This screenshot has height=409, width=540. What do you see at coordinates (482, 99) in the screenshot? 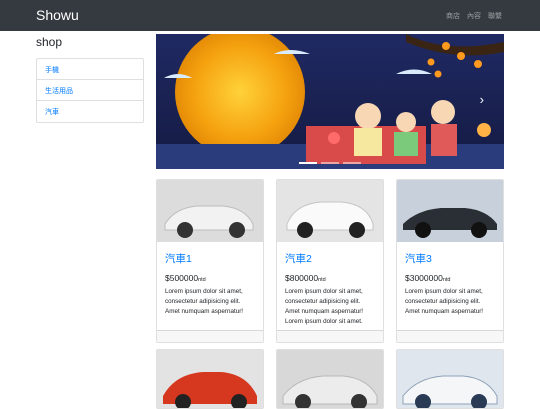
I see `chevron-right-icon: ›` at bounding box center [482, 99].